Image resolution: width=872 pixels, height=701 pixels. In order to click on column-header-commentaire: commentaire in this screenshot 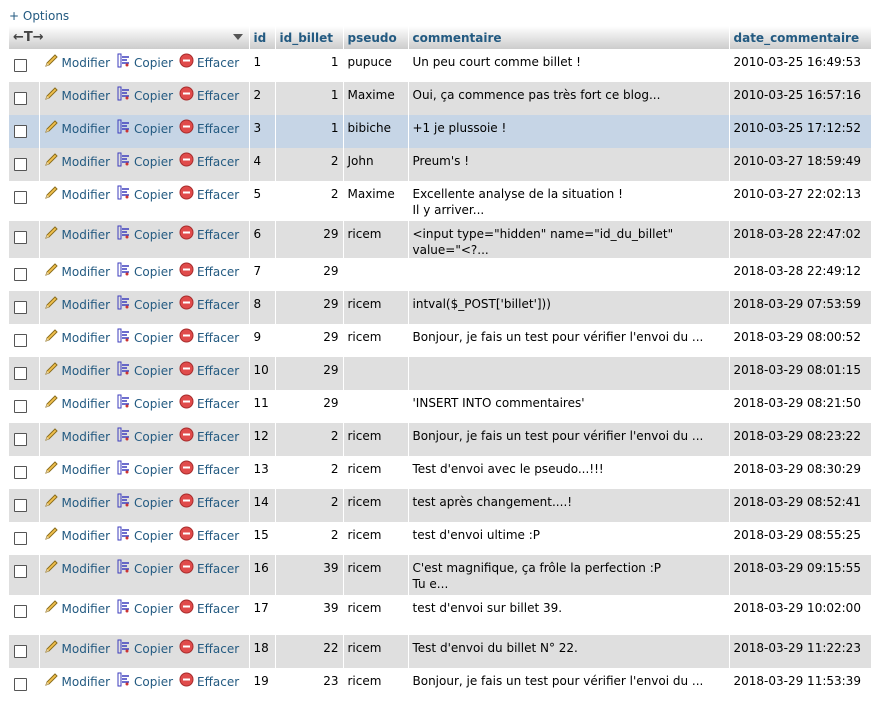, I will do `click(569, 37)`.